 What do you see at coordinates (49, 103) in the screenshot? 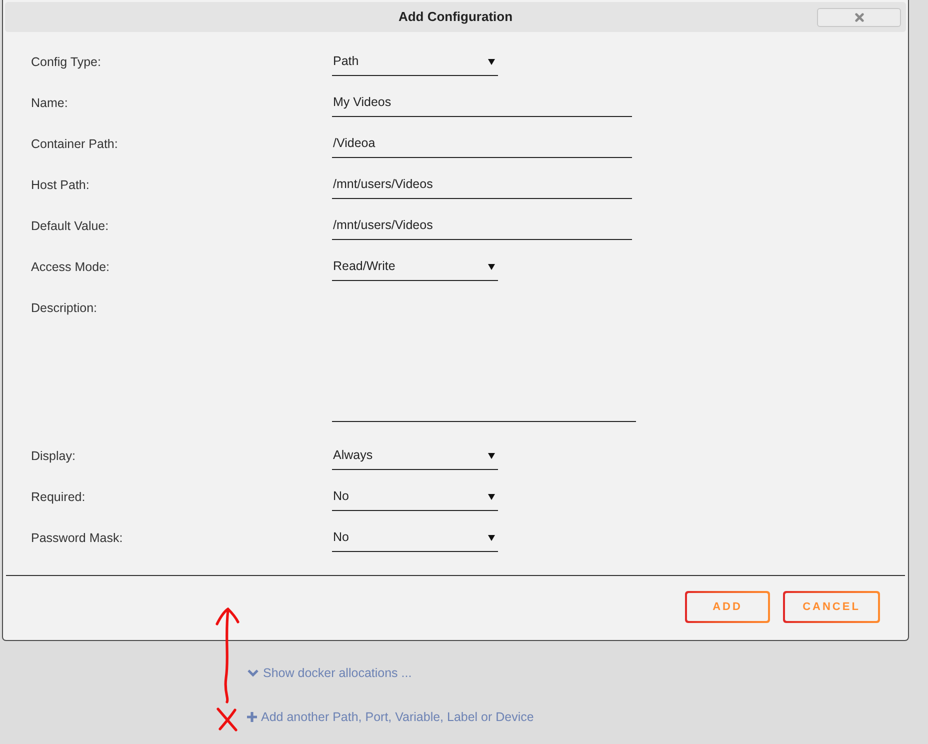
I see `field-label: Name:` at bounding box center [49, 103].